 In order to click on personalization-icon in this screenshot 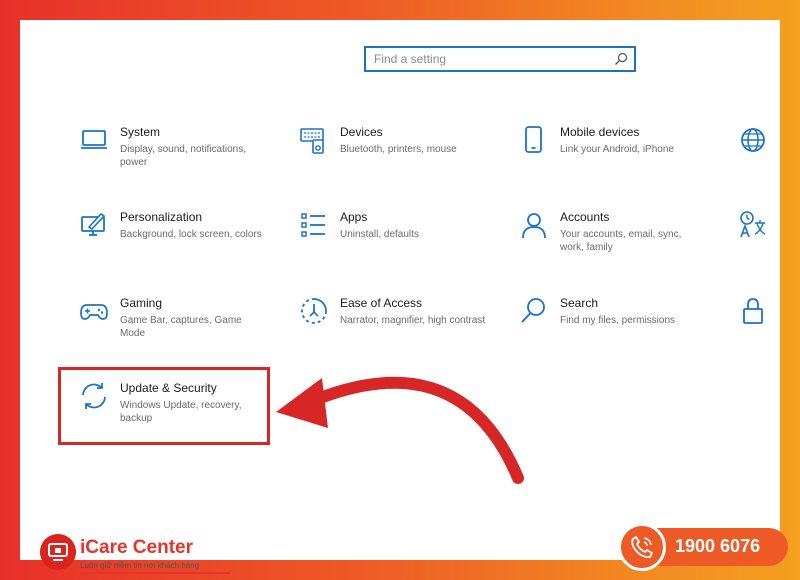, I will do `click(93, 224)`.